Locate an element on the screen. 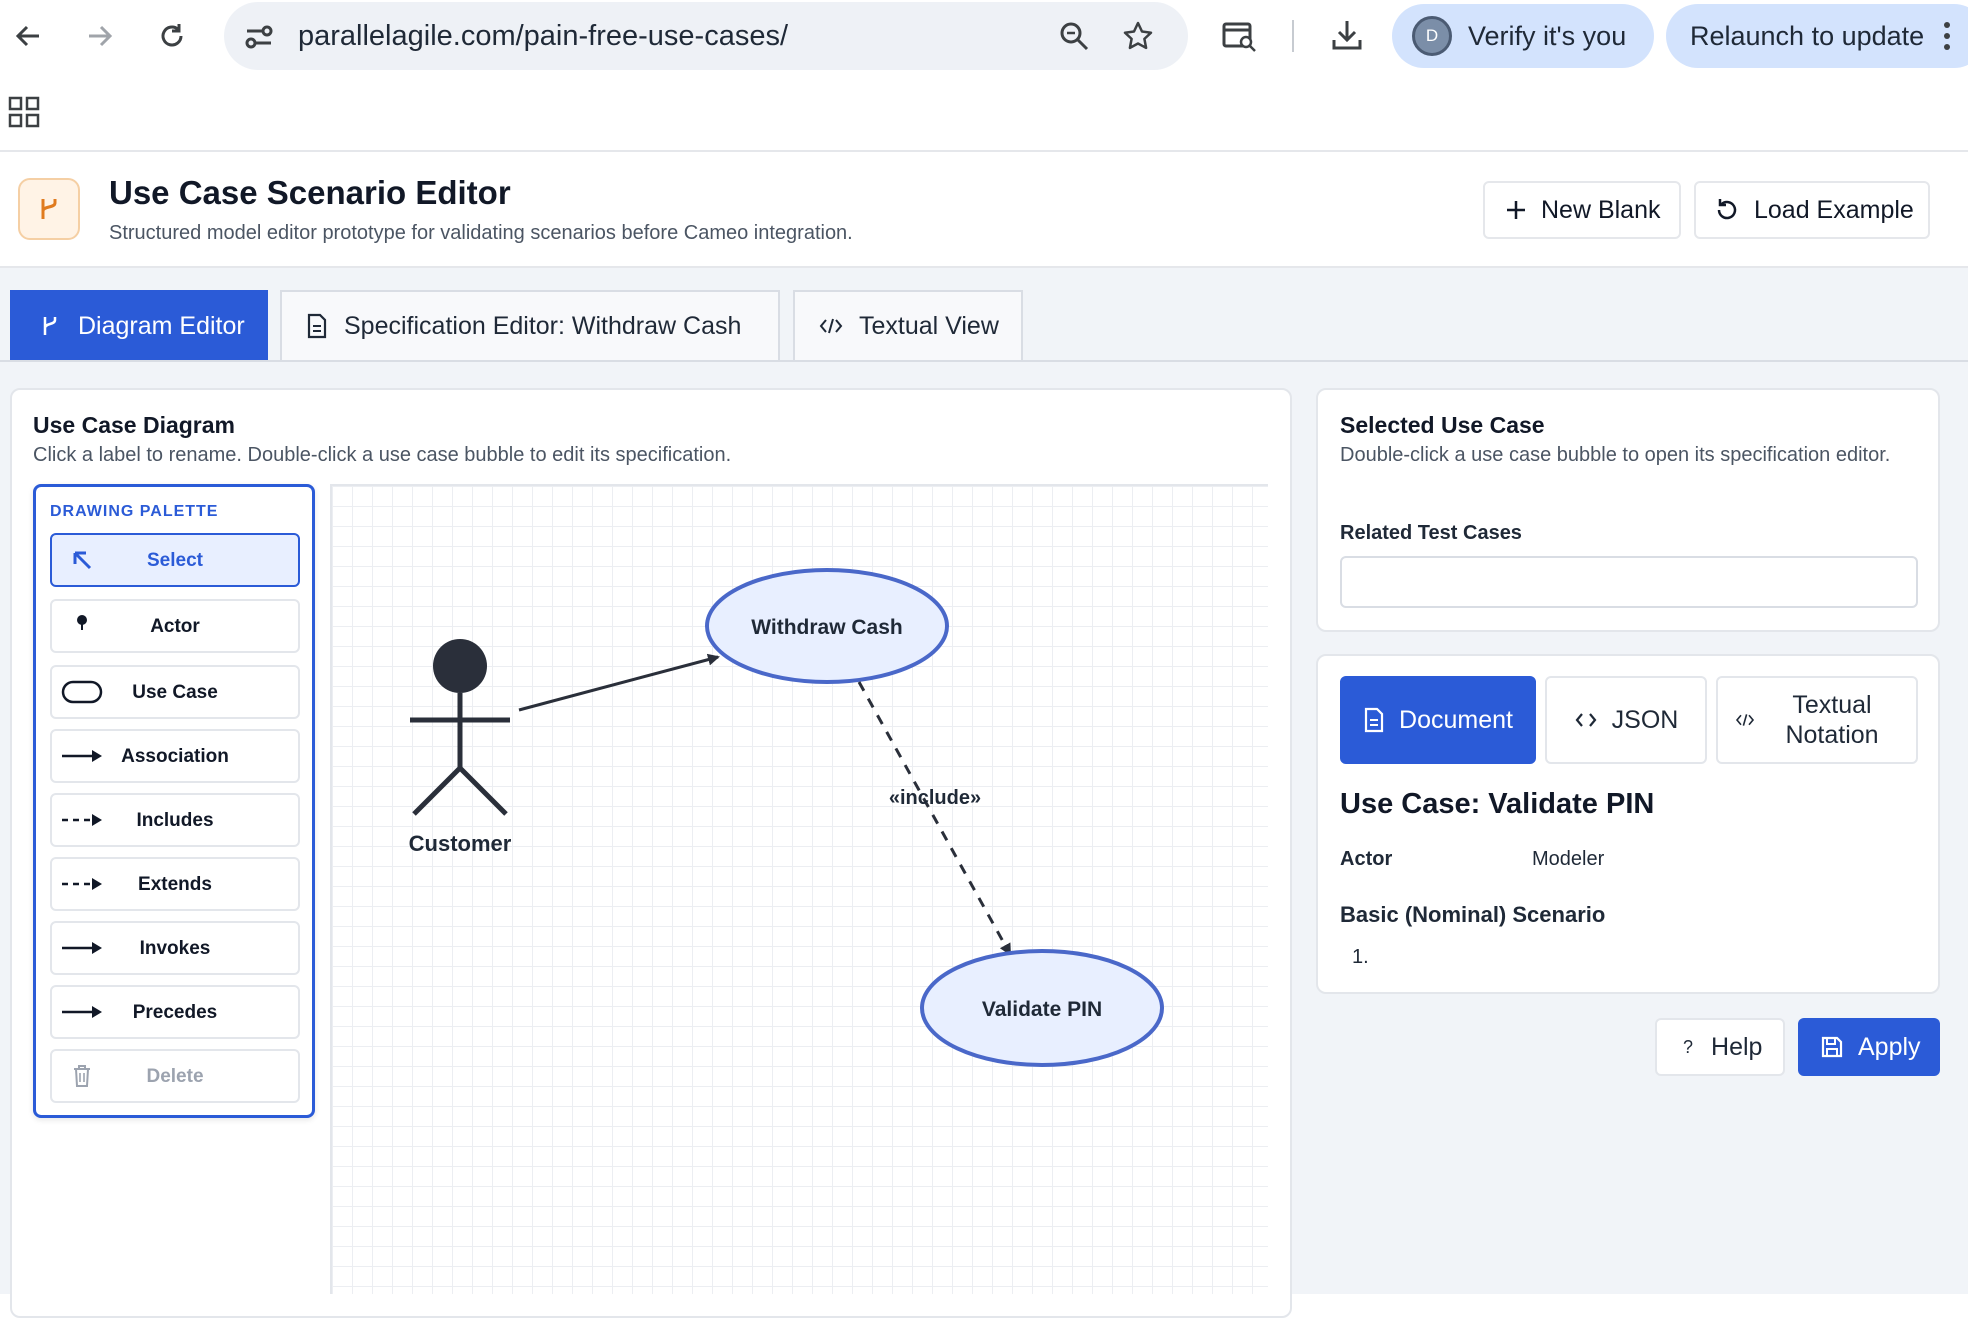 The height and width of the screenshot is (1318, 1968). palette-item-label: Actor is located at coordinates (175, 626).